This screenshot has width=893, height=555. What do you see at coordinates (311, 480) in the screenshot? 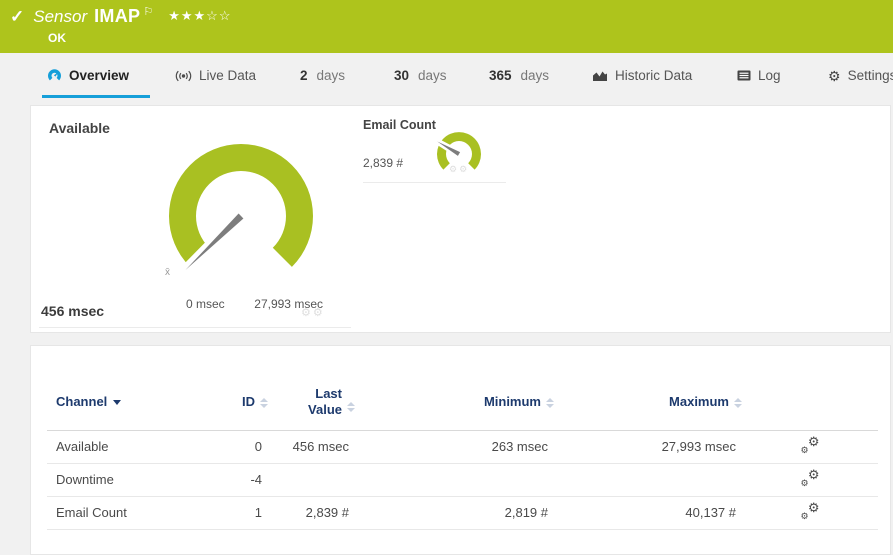
I see `last-value-cell` at bounding box center [311, 480].